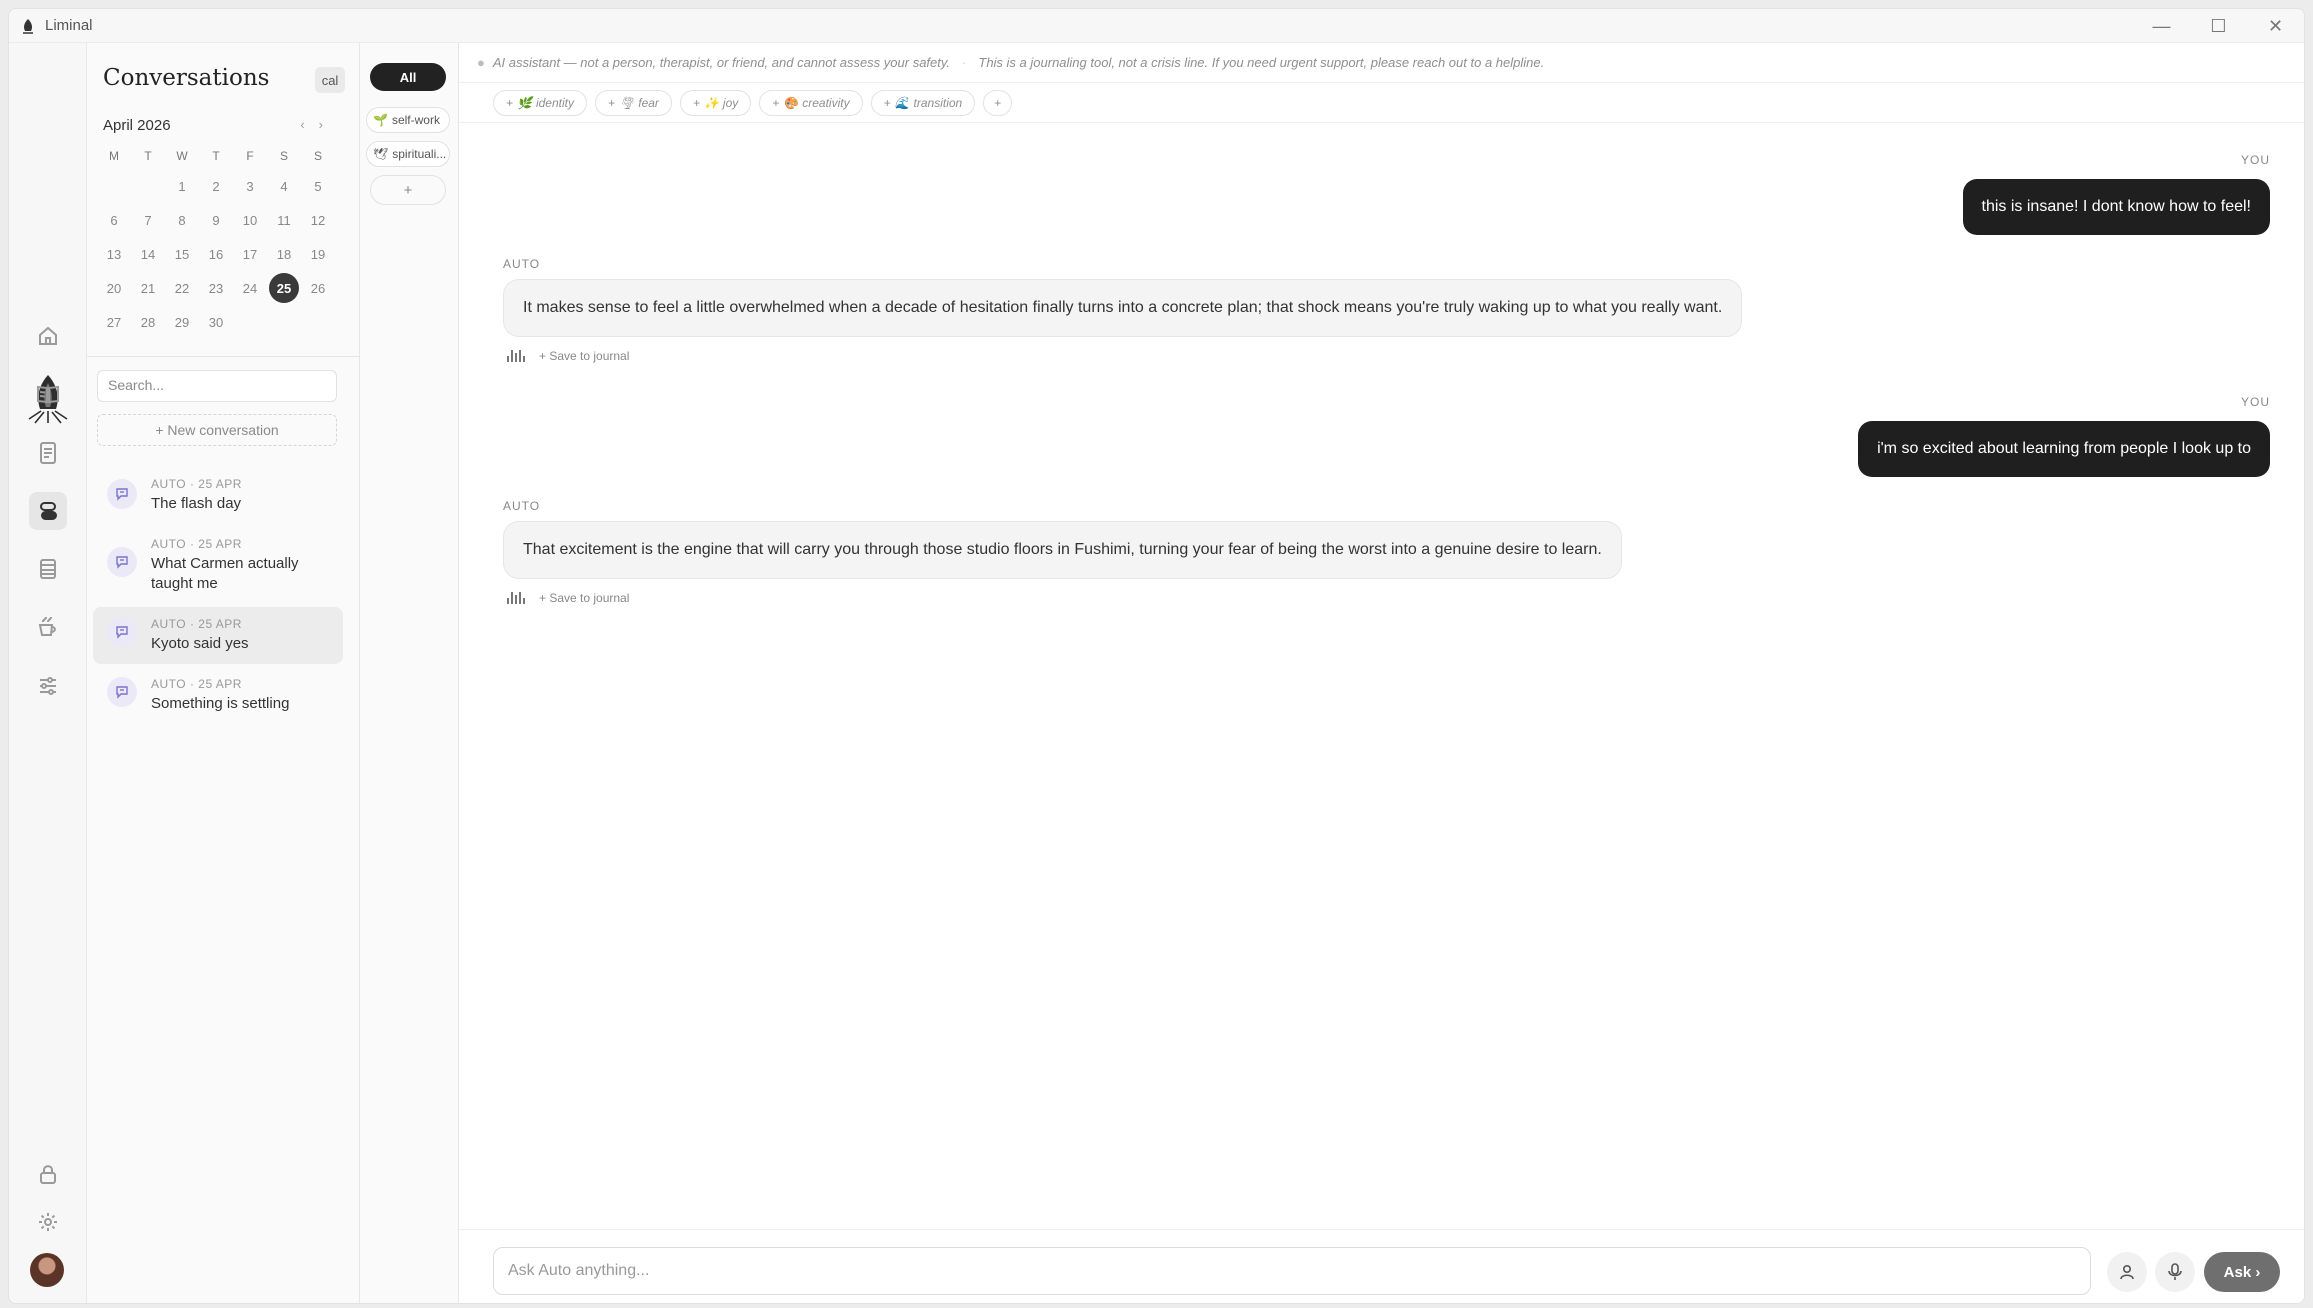 This screenshot has width=2313, height=1308. Describe the element at coordinates (284, 186) in the screenshot. I see `calendar-day: 4` at that location.